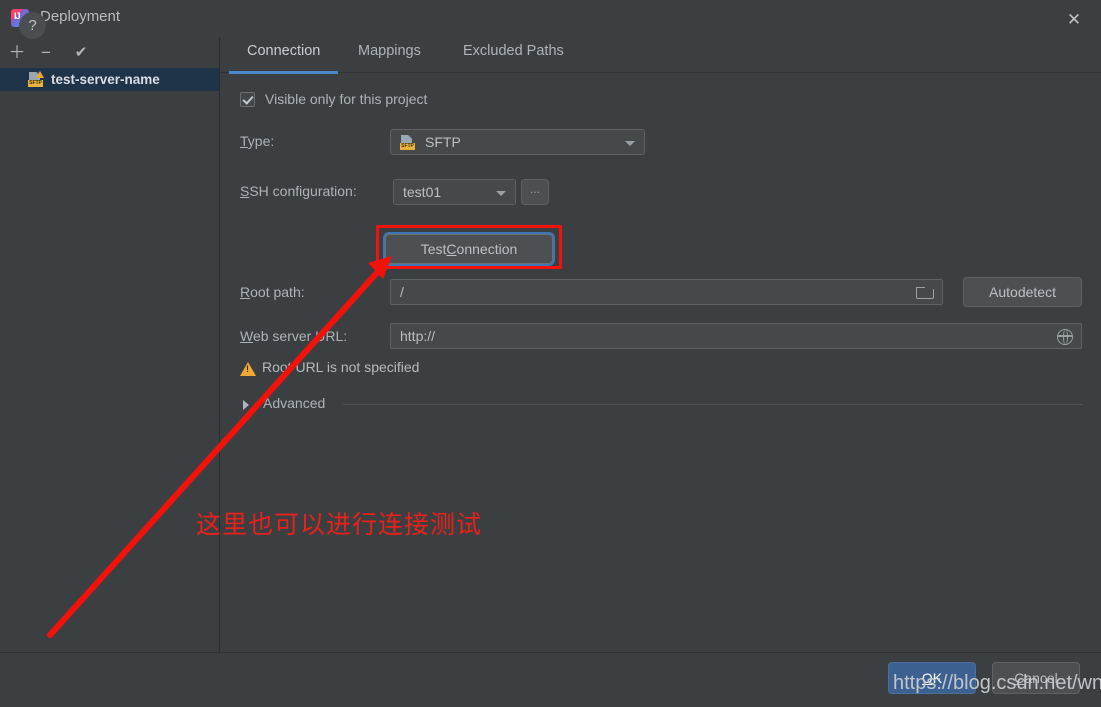  Describe the element at coordinates (17, 52) in the screenshot. I see `add-server-button: ＋` at that location.